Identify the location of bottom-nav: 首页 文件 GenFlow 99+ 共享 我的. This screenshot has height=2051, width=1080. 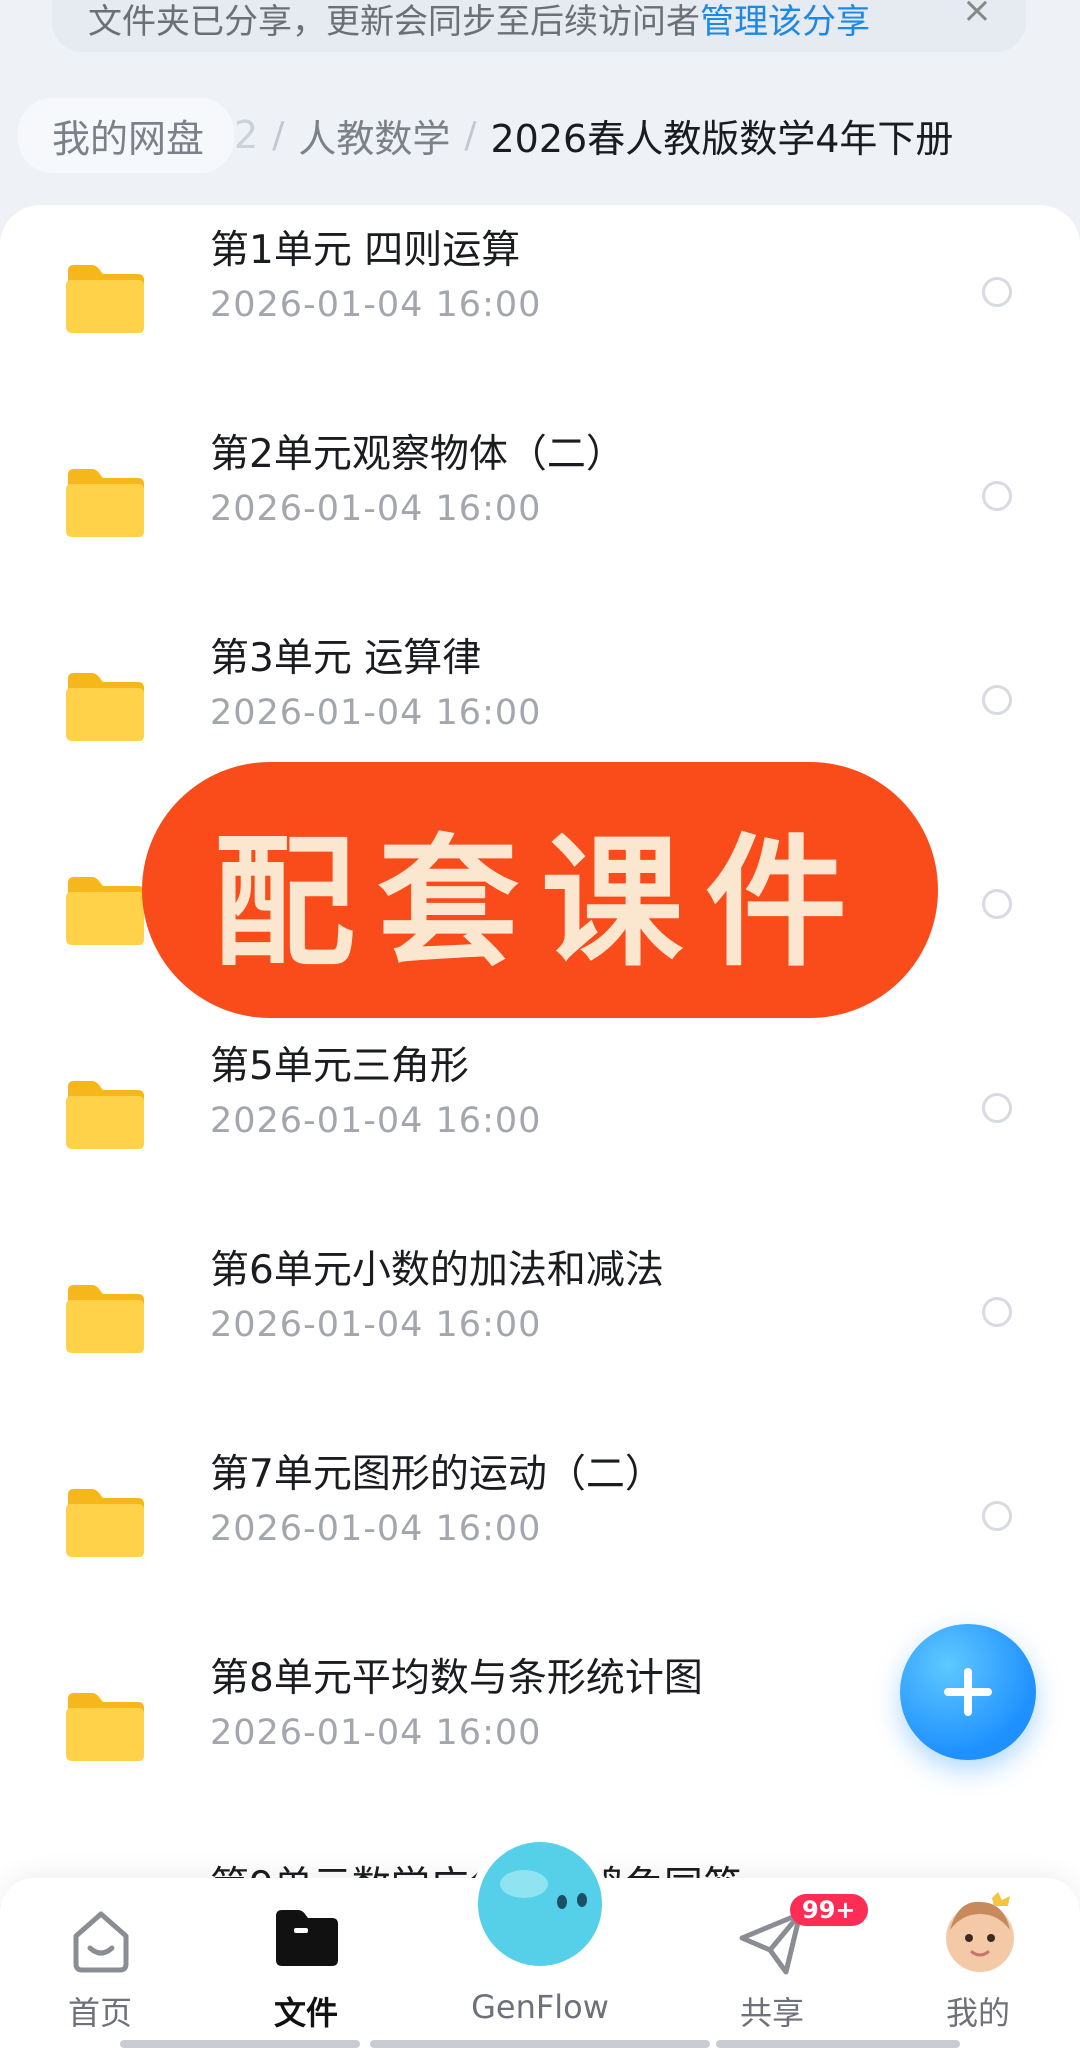
(540, 1942).